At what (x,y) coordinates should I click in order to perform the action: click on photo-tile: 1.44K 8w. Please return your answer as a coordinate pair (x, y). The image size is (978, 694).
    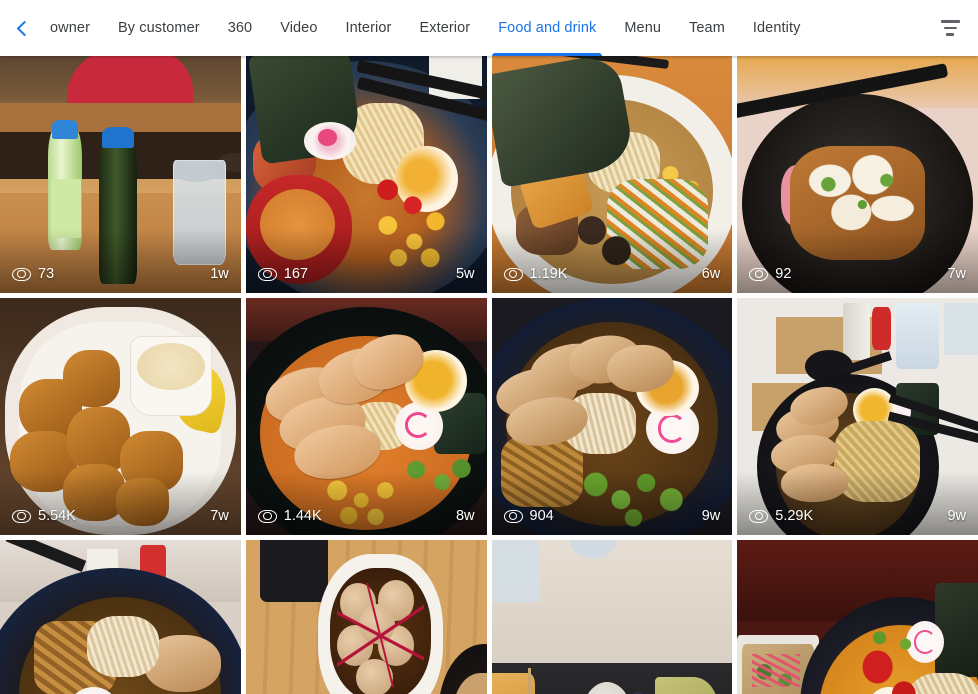
    Looking at the image, I should click on (366, 416).